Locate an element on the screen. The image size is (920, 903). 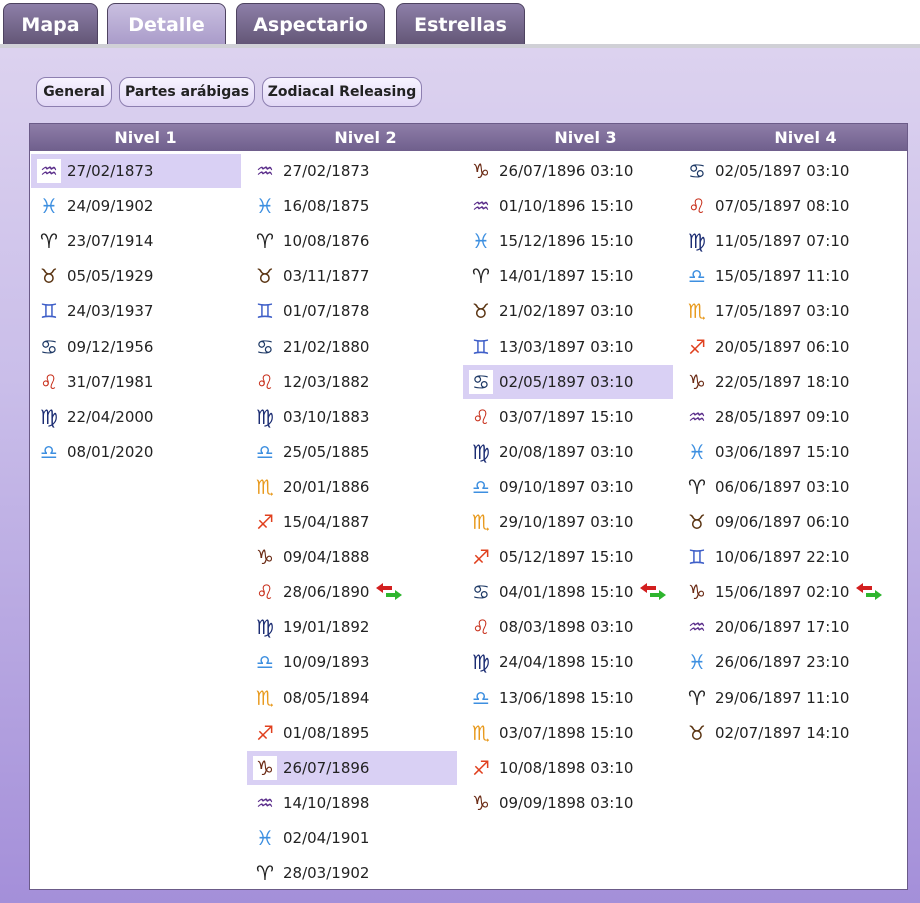
subtab-zodiacal-releasing: Zodiacal Releasing is located at coordinates (342, 92).